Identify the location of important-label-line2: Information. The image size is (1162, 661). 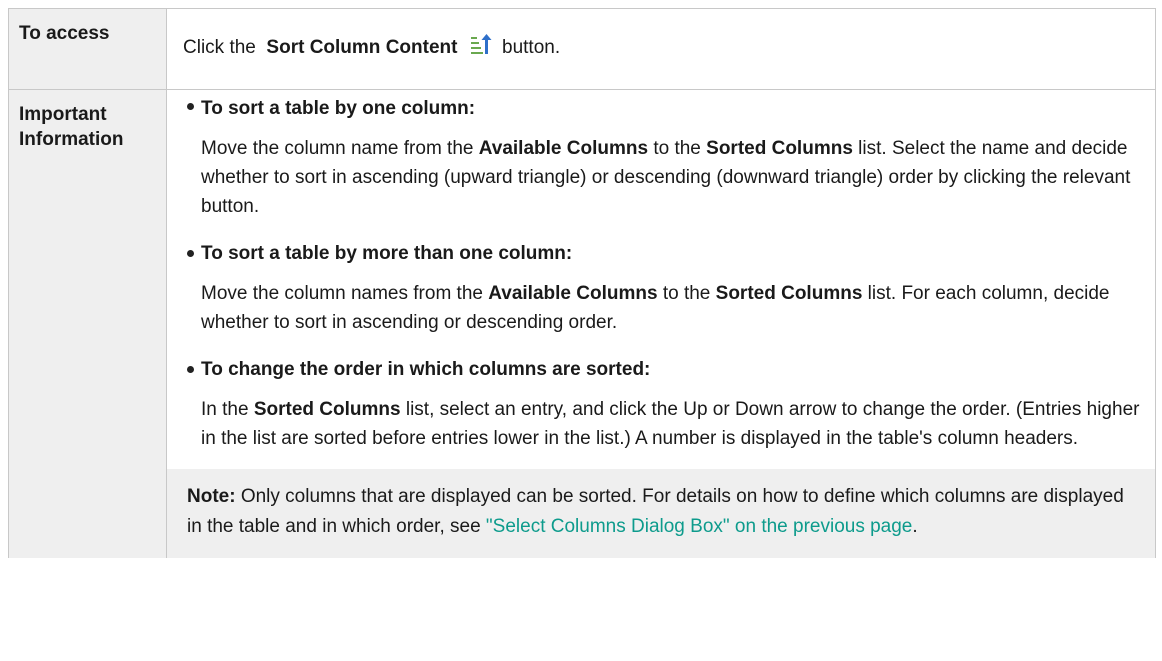
(71, 139).